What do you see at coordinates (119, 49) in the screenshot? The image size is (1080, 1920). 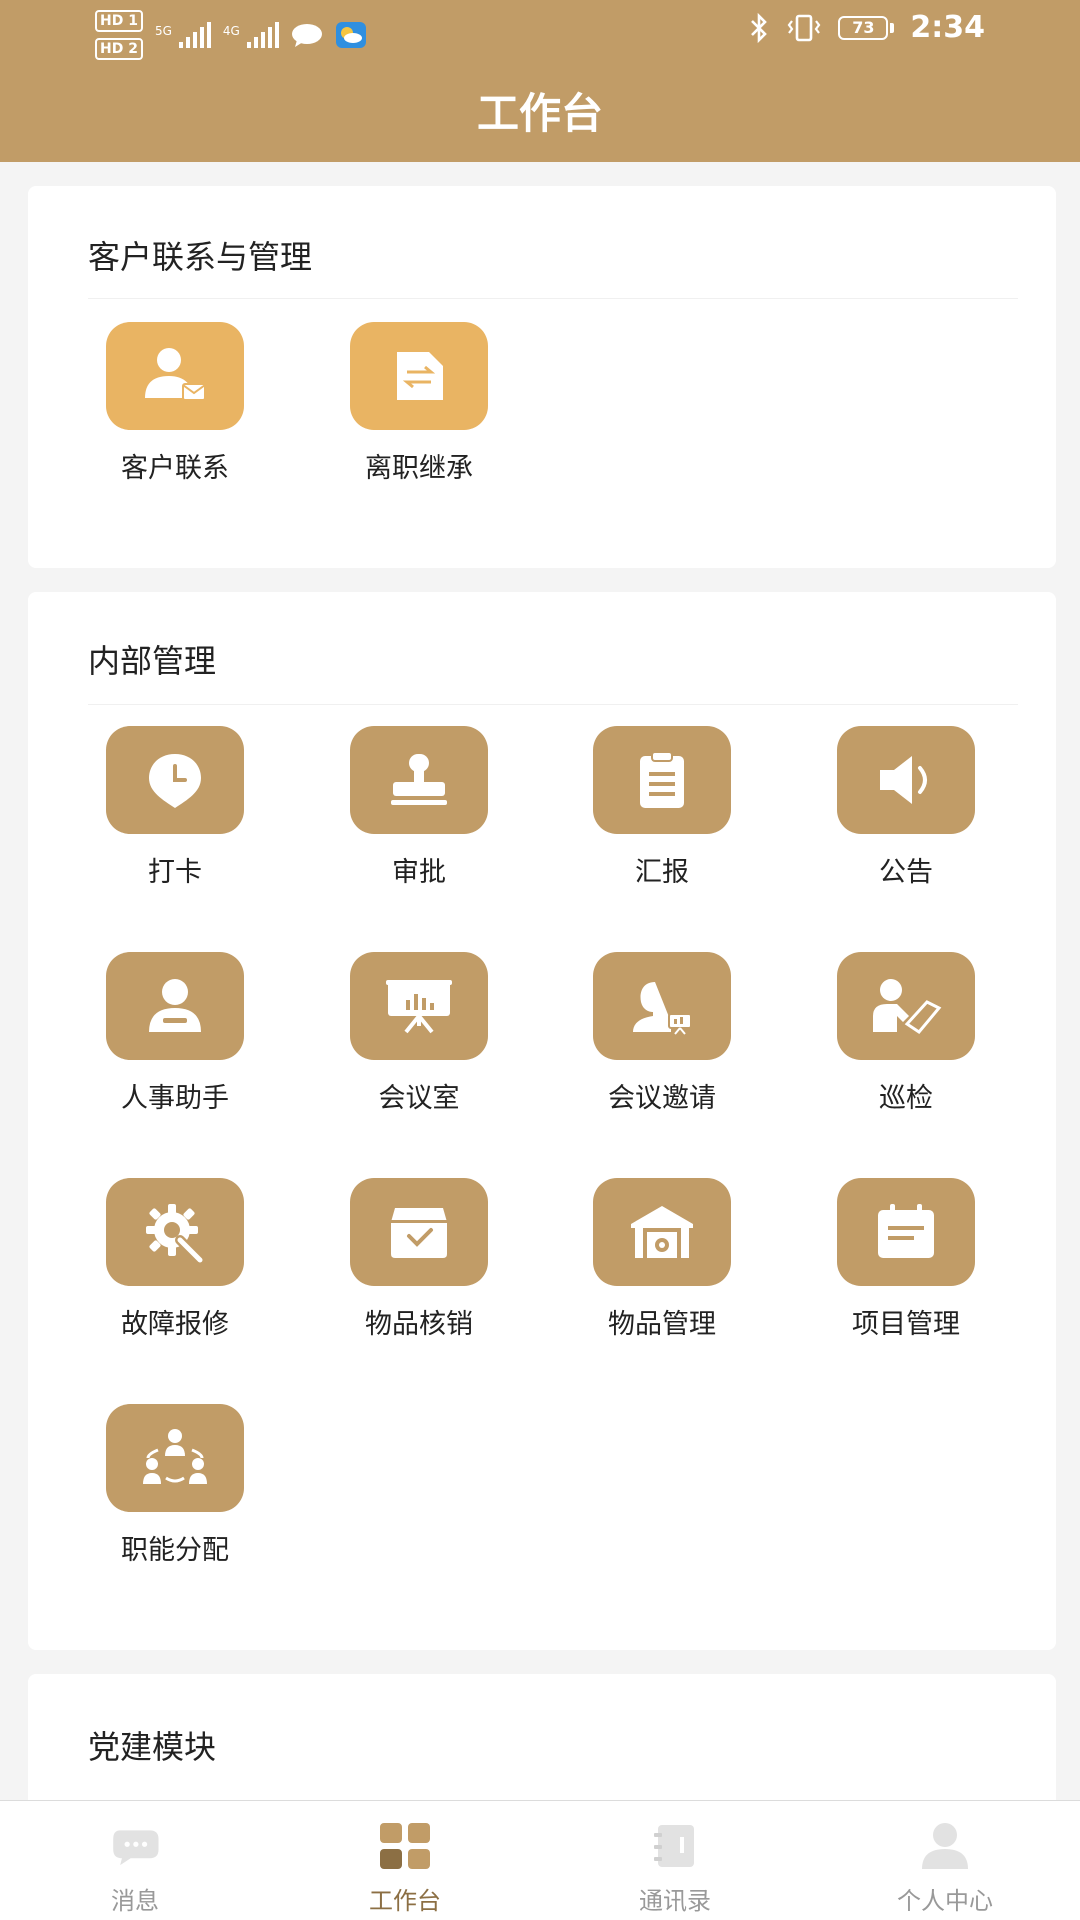 I see `hd2-badge: HD 2` at bounding box center [119, 49].